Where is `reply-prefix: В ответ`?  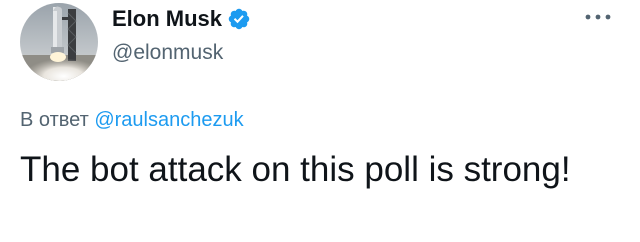 reply-prefix: В ответ is located at coordinates (54, 120).